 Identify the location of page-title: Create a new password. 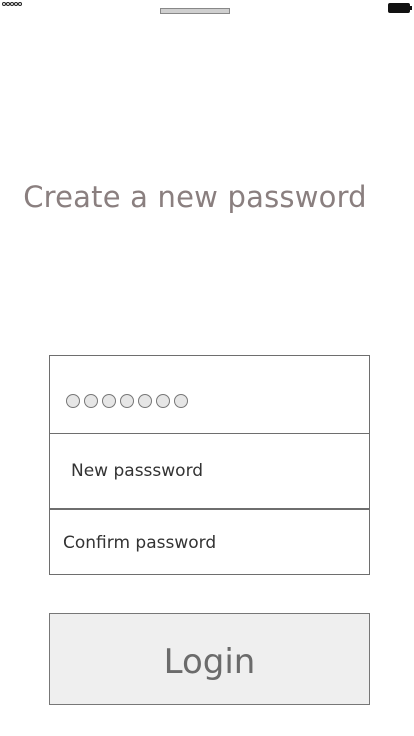
(195, 197).